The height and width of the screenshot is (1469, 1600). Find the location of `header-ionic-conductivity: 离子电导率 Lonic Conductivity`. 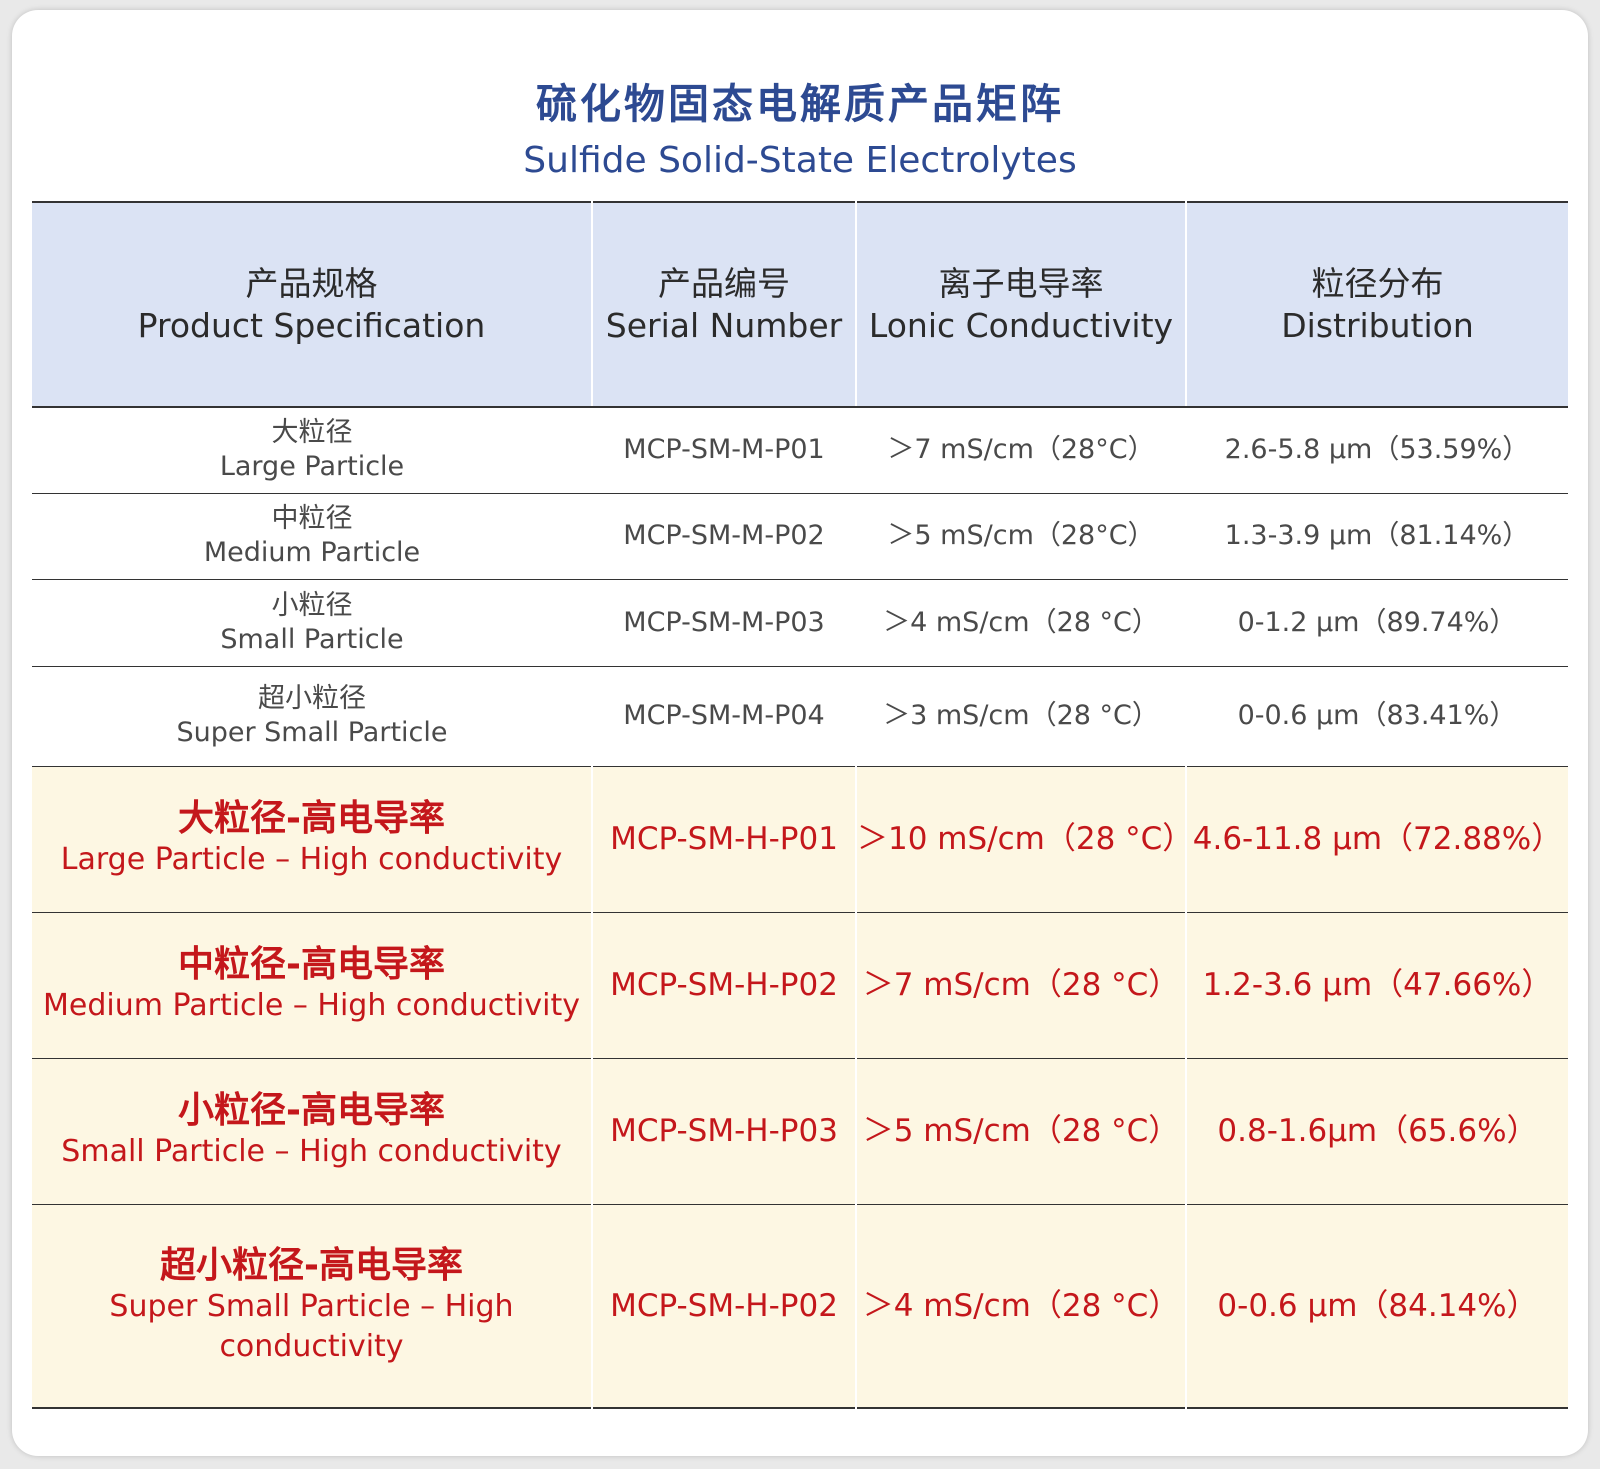

header-ionic-conductivity: 离子电导率 Lonic Conductivity is located at coordinates (1020, 305).